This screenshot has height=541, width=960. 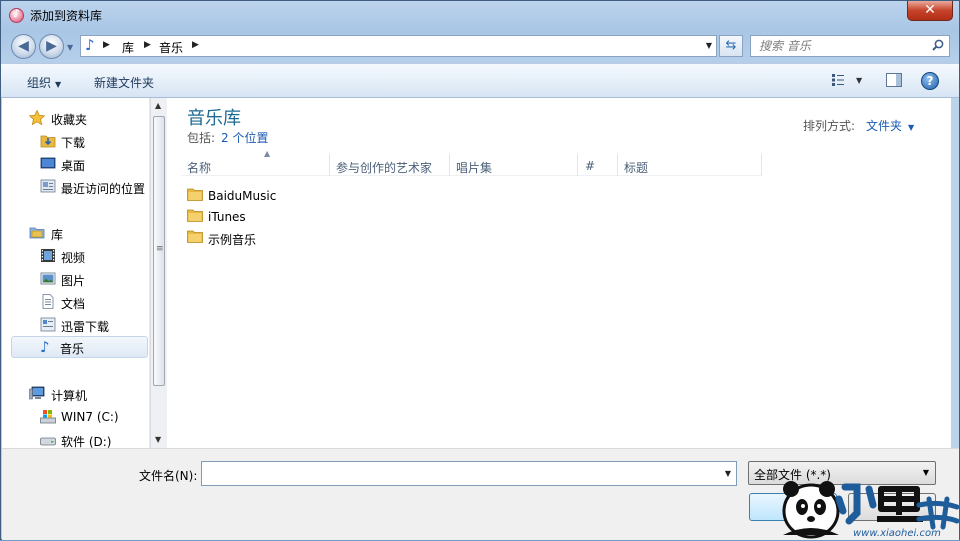 What do you see at coordinates (128, 47) in the screenshot?
I see `breadcrumb-library: 库` at bounding box center [128, 47].